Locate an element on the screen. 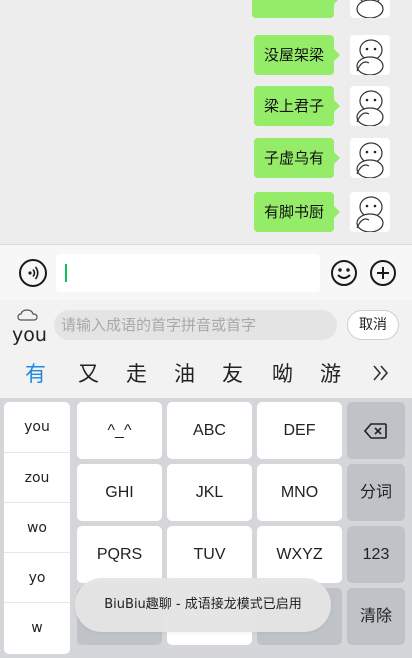 The width and height of the screenshot is (412, 658). candidate-item: 游 is located at coordinates (330, 373).